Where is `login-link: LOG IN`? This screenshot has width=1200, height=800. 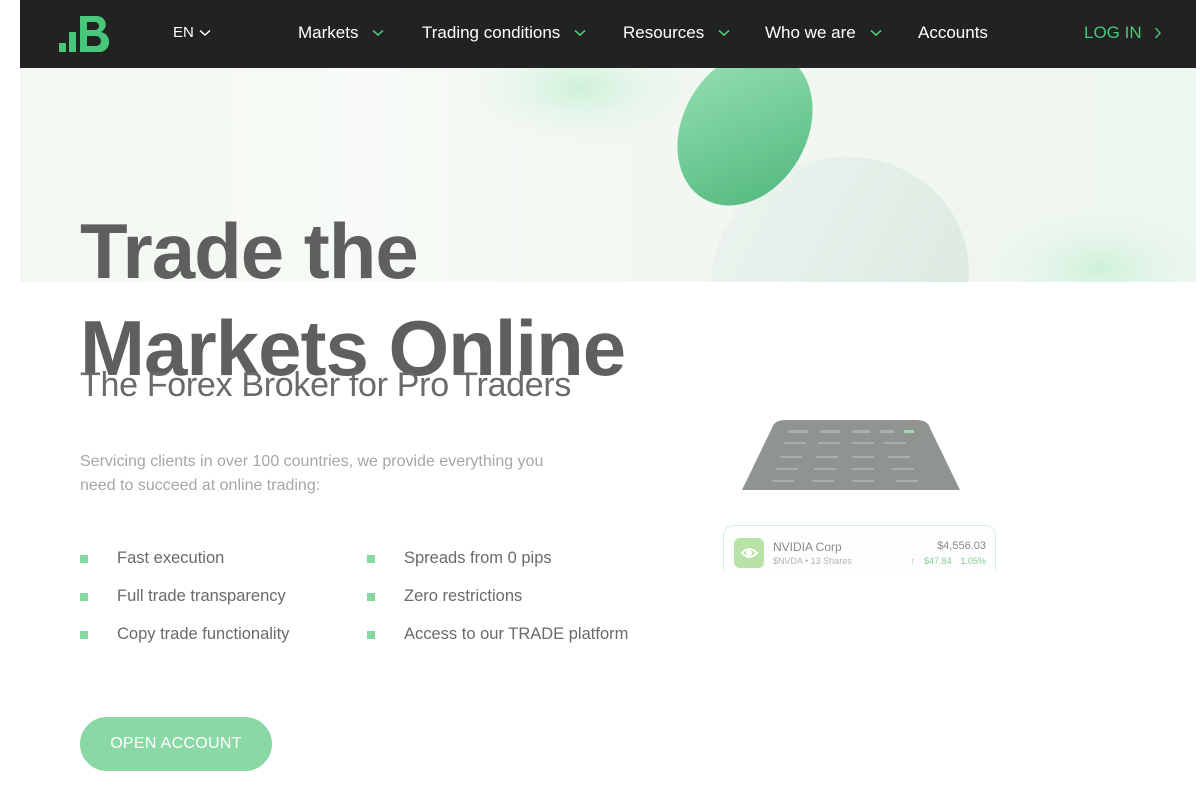
login-link: LOG IN is located at coordinates (1123, 33).